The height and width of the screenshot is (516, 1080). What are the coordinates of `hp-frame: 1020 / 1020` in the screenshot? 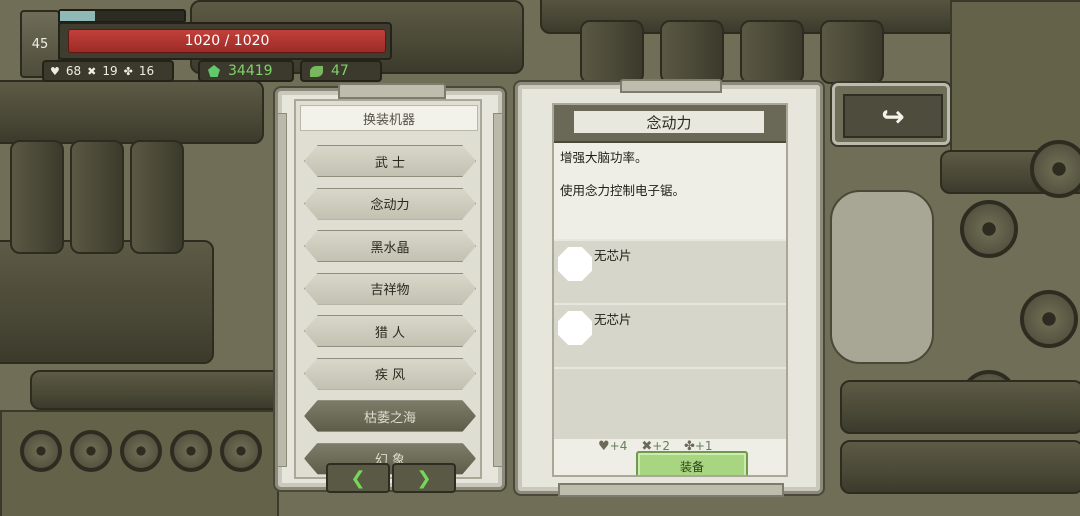 It's located at (225, 41).